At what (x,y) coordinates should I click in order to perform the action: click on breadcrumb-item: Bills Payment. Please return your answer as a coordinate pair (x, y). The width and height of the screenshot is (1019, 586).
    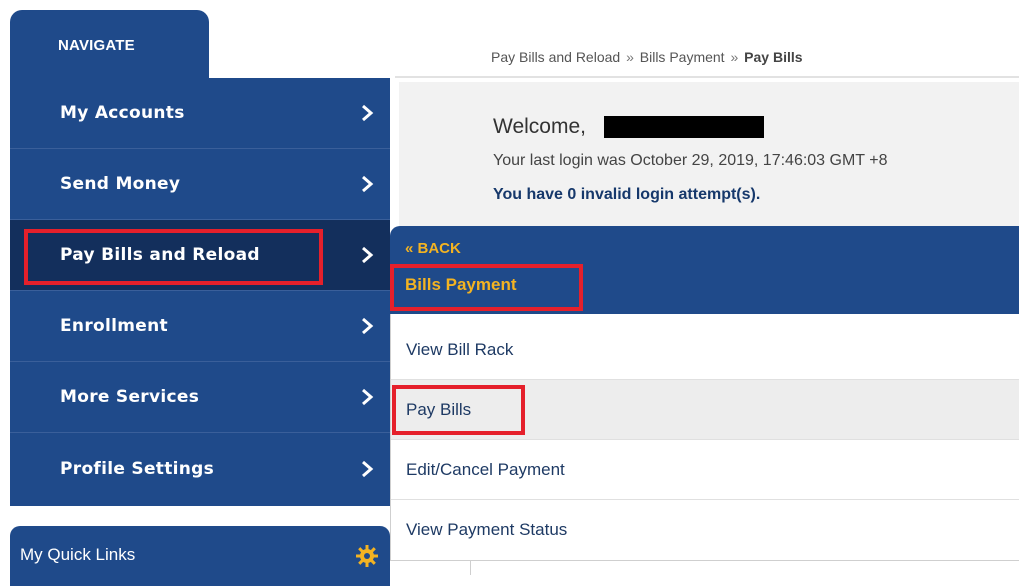
    Looking at the image, I should click on (682, 57).